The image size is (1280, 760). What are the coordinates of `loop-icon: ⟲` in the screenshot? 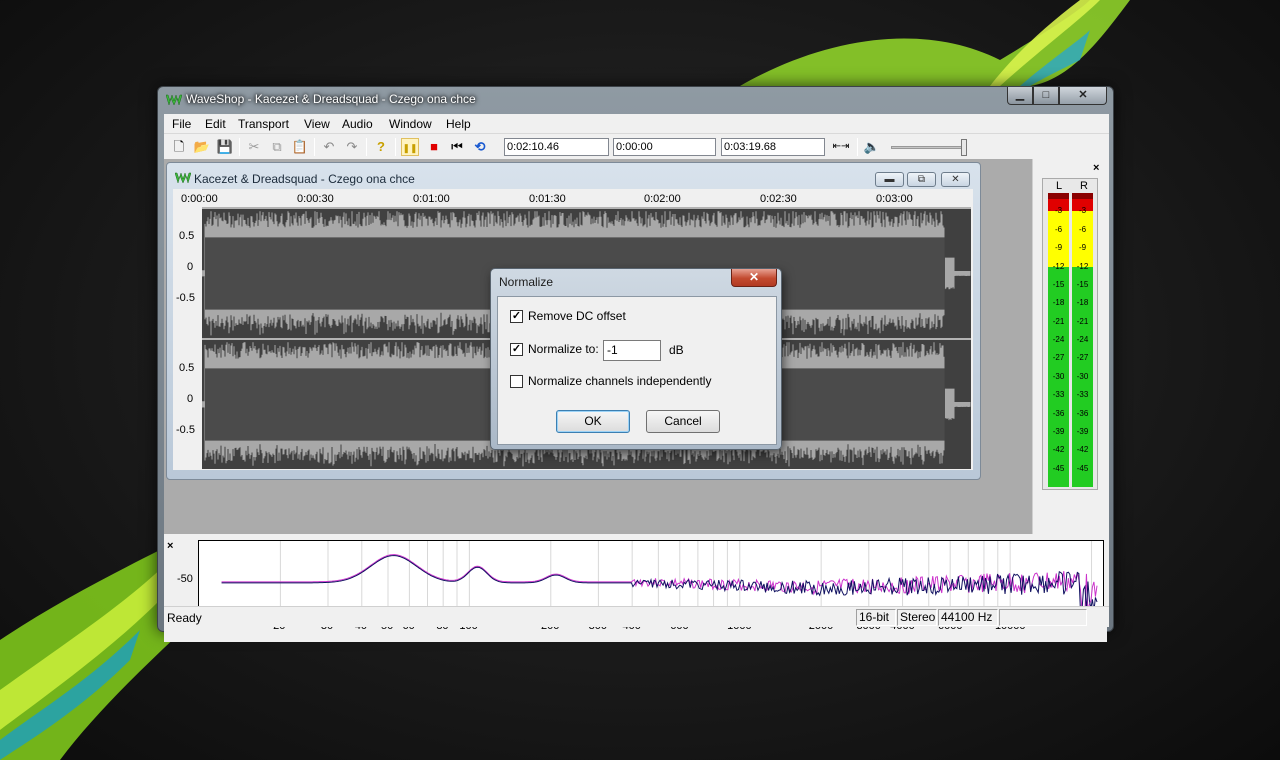 It's located at (480, 147).